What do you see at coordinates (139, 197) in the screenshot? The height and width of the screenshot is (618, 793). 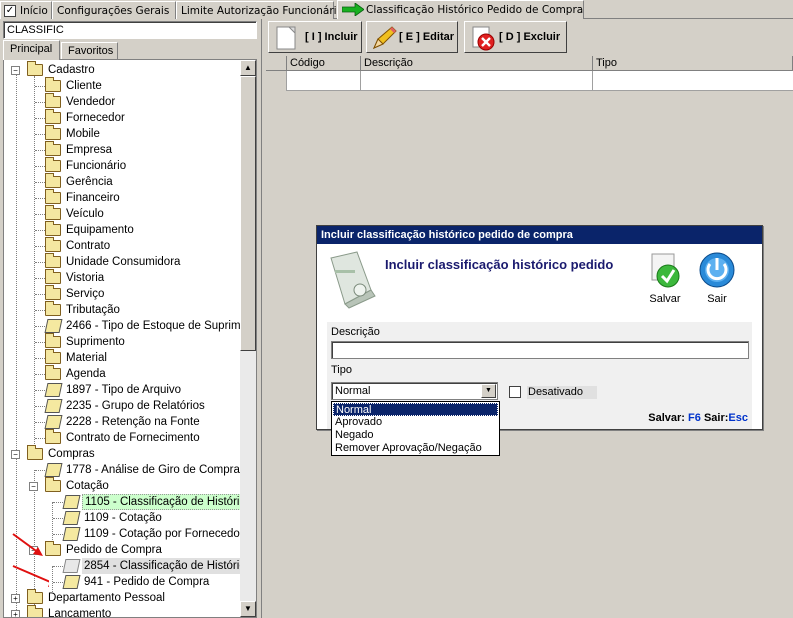 I see `tree-item: Financeiro` at bounding box center [139, 197].